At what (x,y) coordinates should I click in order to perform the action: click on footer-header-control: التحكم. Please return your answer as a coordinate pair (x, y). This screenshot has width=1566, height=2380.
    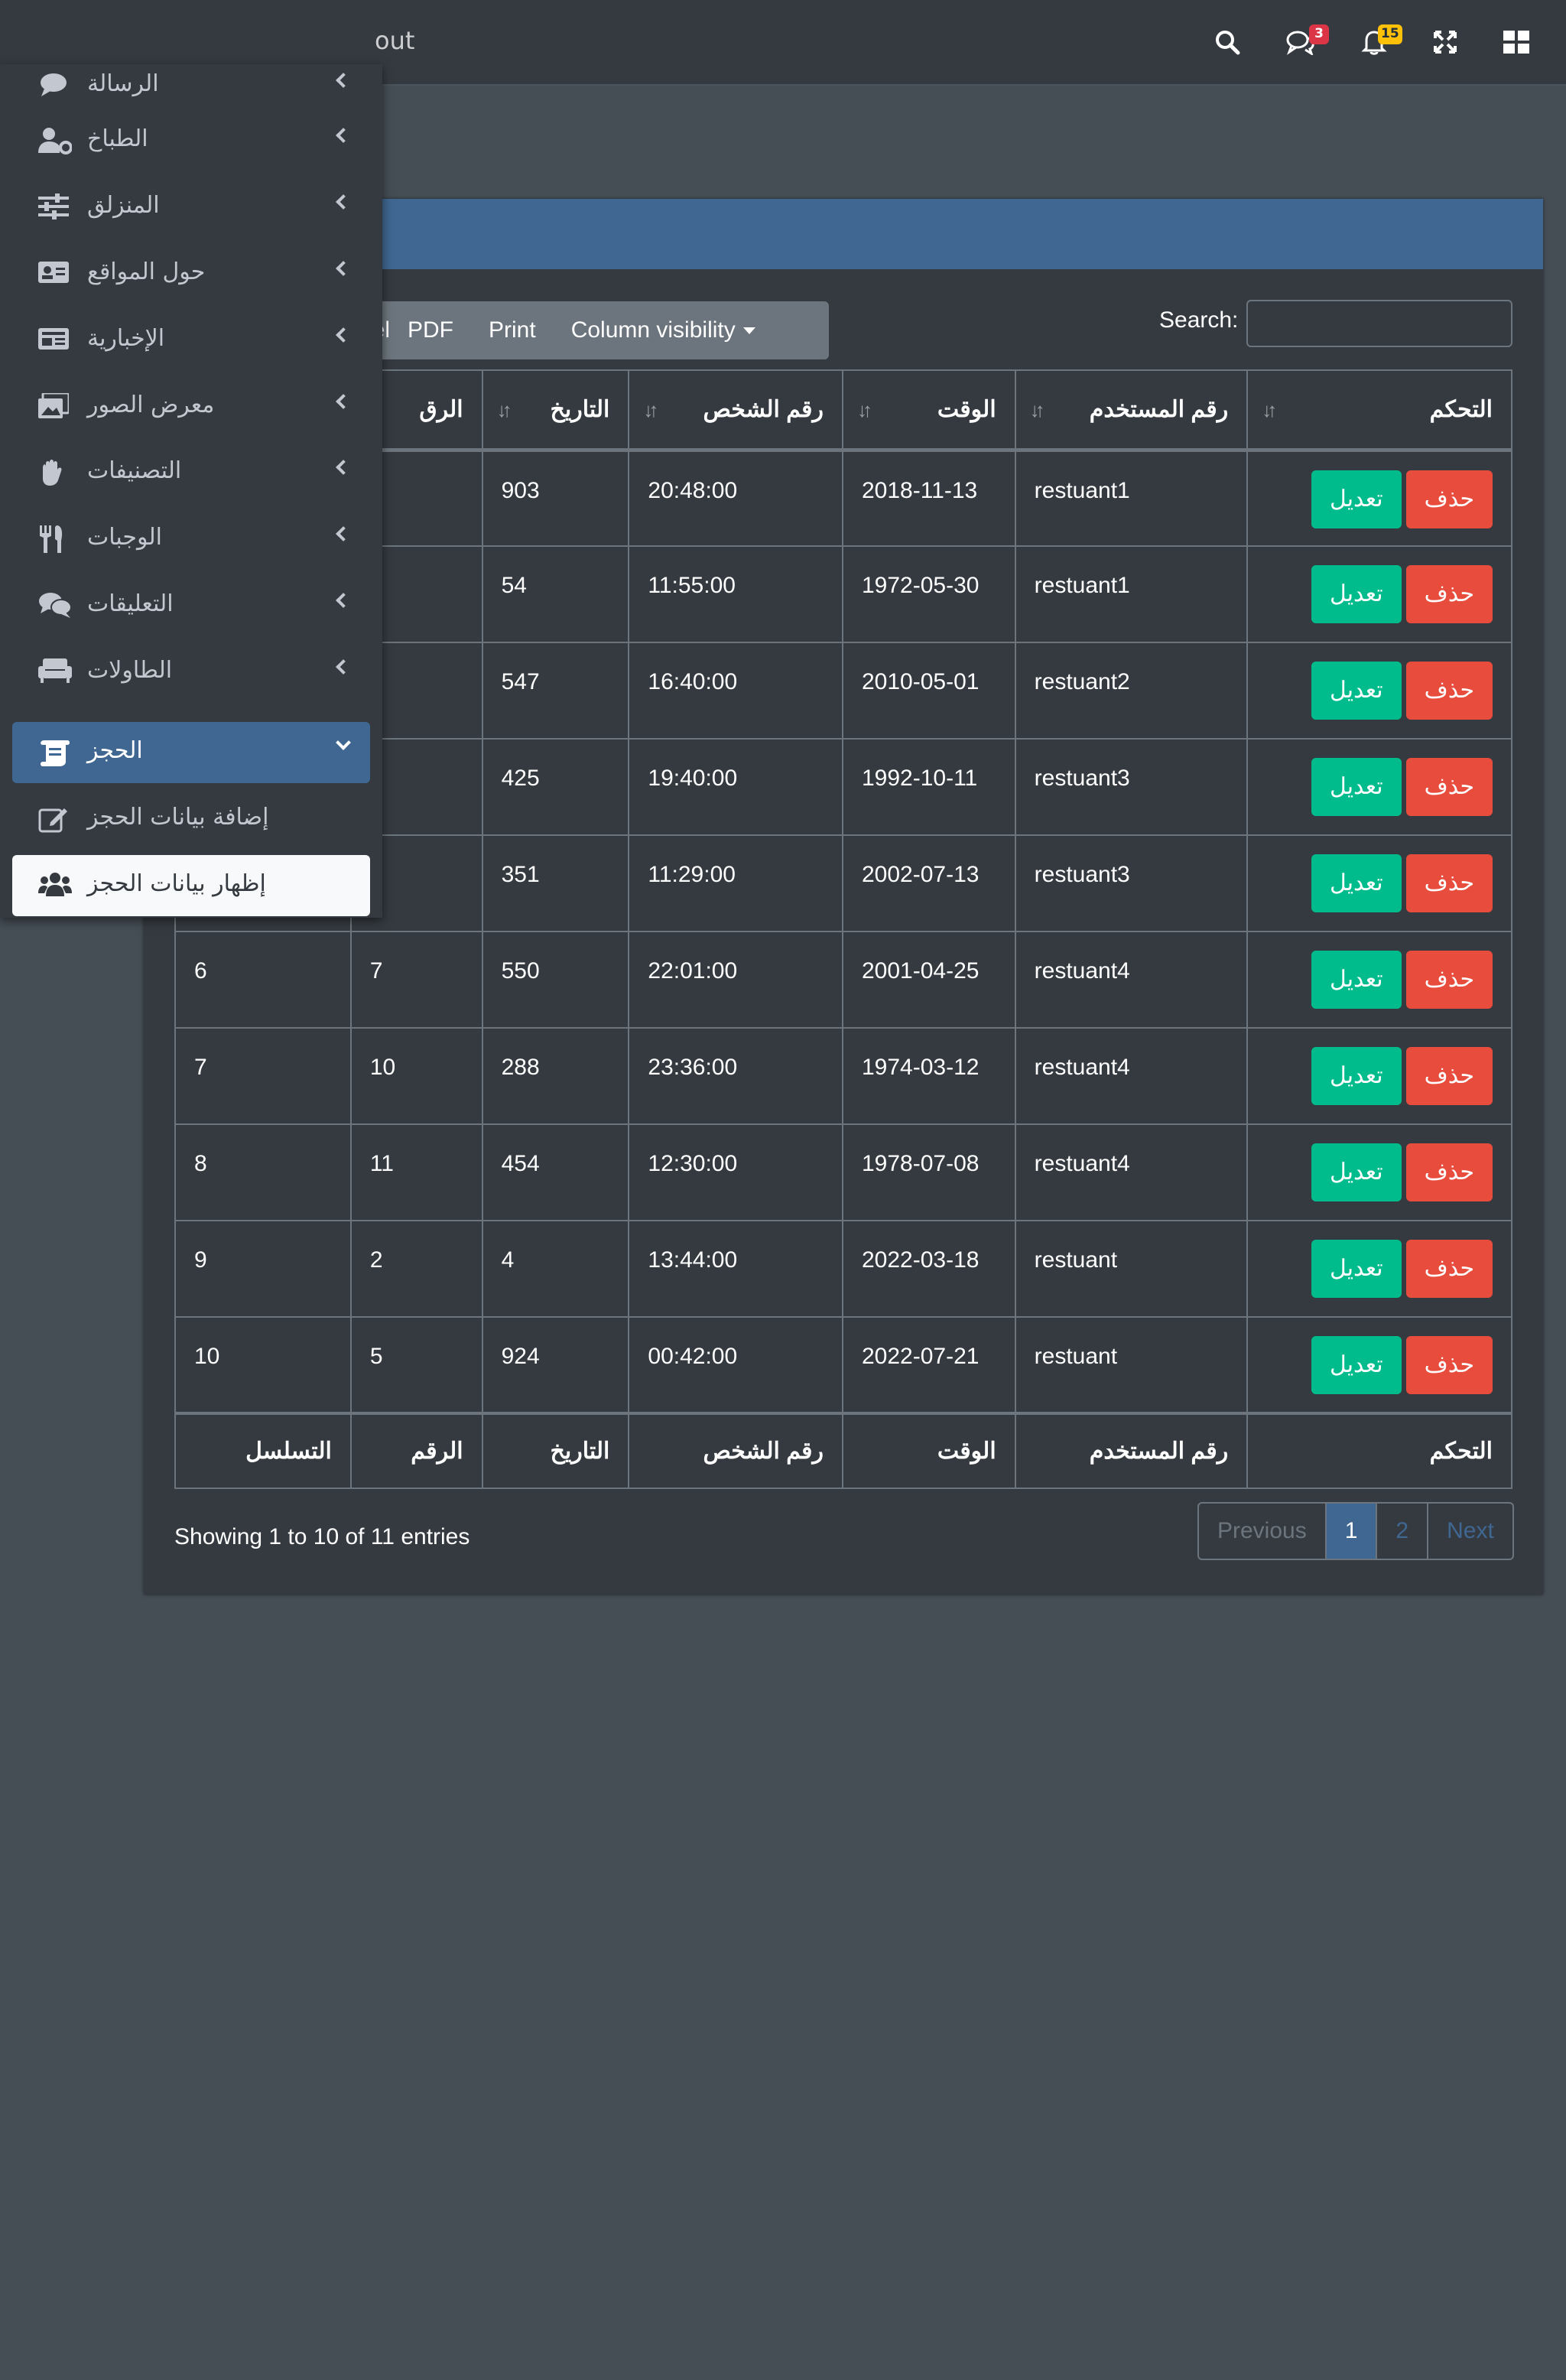
    Looking at the image, I should click on (1379, 1450).